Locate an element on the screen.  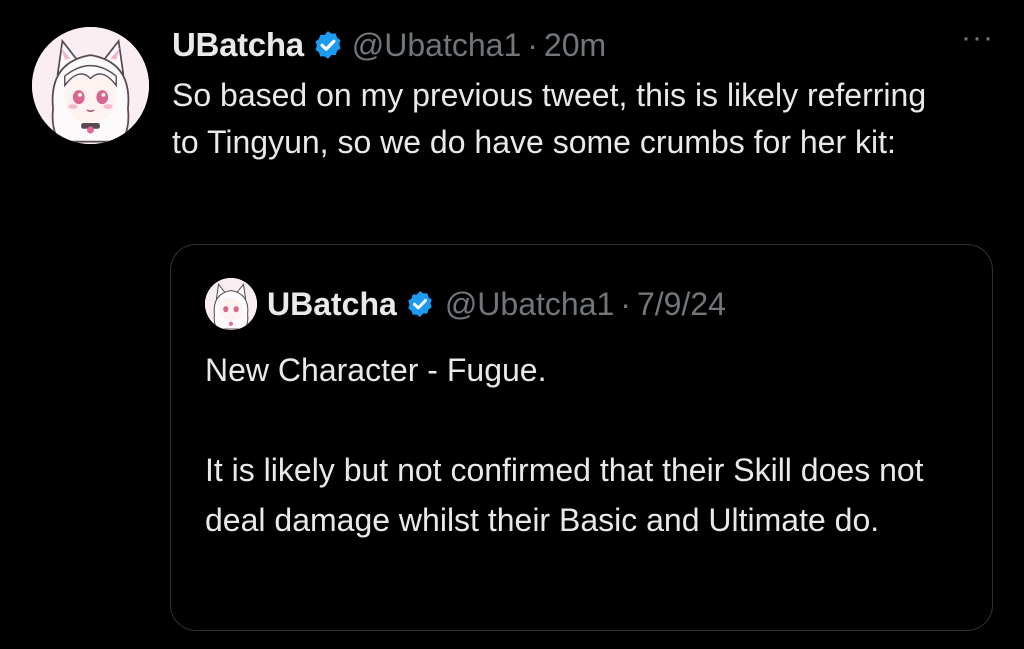
quoted-author-name: UBatcha is located at coordinates (332, 303).